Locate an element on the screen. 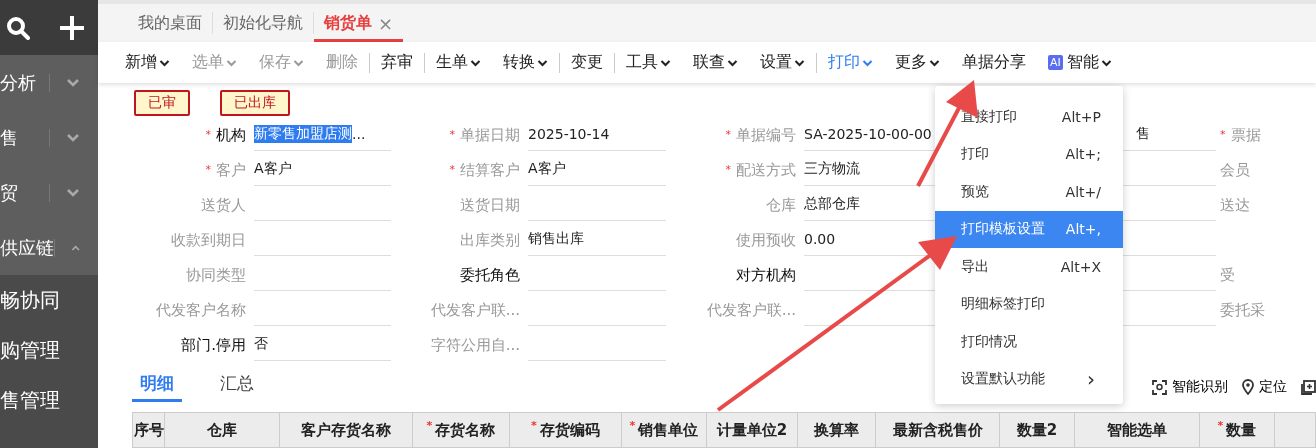  column-header: 最新含税售价 is located at coordinates (938, 430).